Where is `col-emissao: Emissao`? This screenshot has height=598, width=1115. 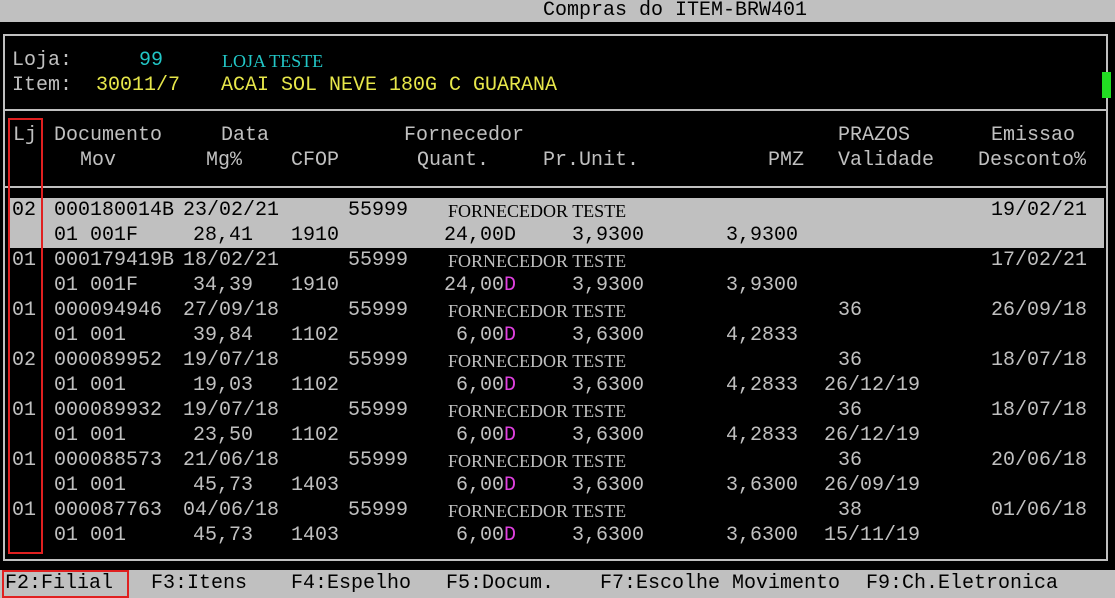 col-emissao: Emissao is located at coordinates (1033, 135).